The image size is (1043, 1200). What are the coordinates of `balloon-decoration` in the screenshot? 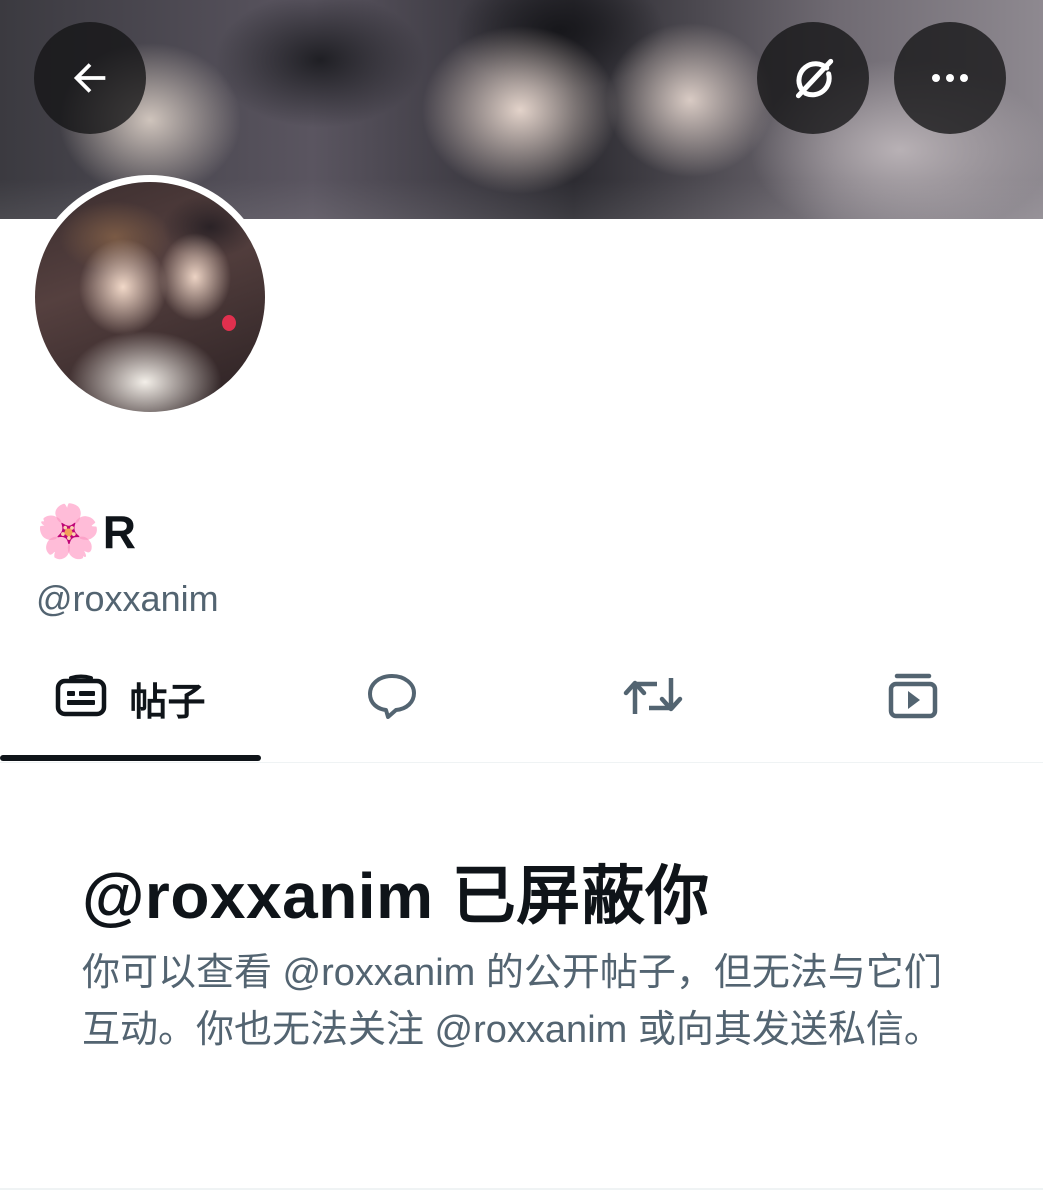 It's located at (229, 323).